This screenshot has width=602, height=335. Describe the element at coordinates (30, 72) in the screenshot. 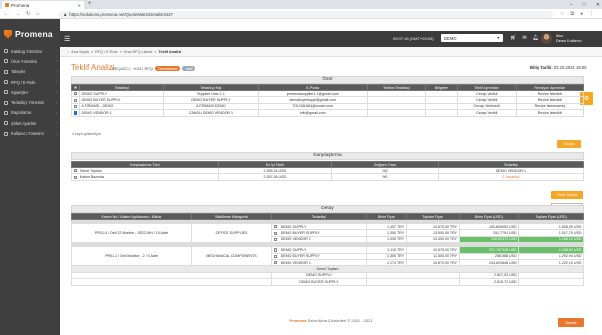

I see `sidebar-item-2: Talepler ›` at that location.